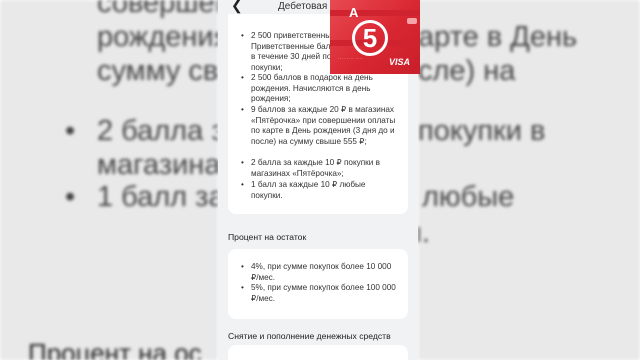  Describe the element at coordinates (141, 197) in the screenshot. I see `bg-line: 1 балл за` at that location.